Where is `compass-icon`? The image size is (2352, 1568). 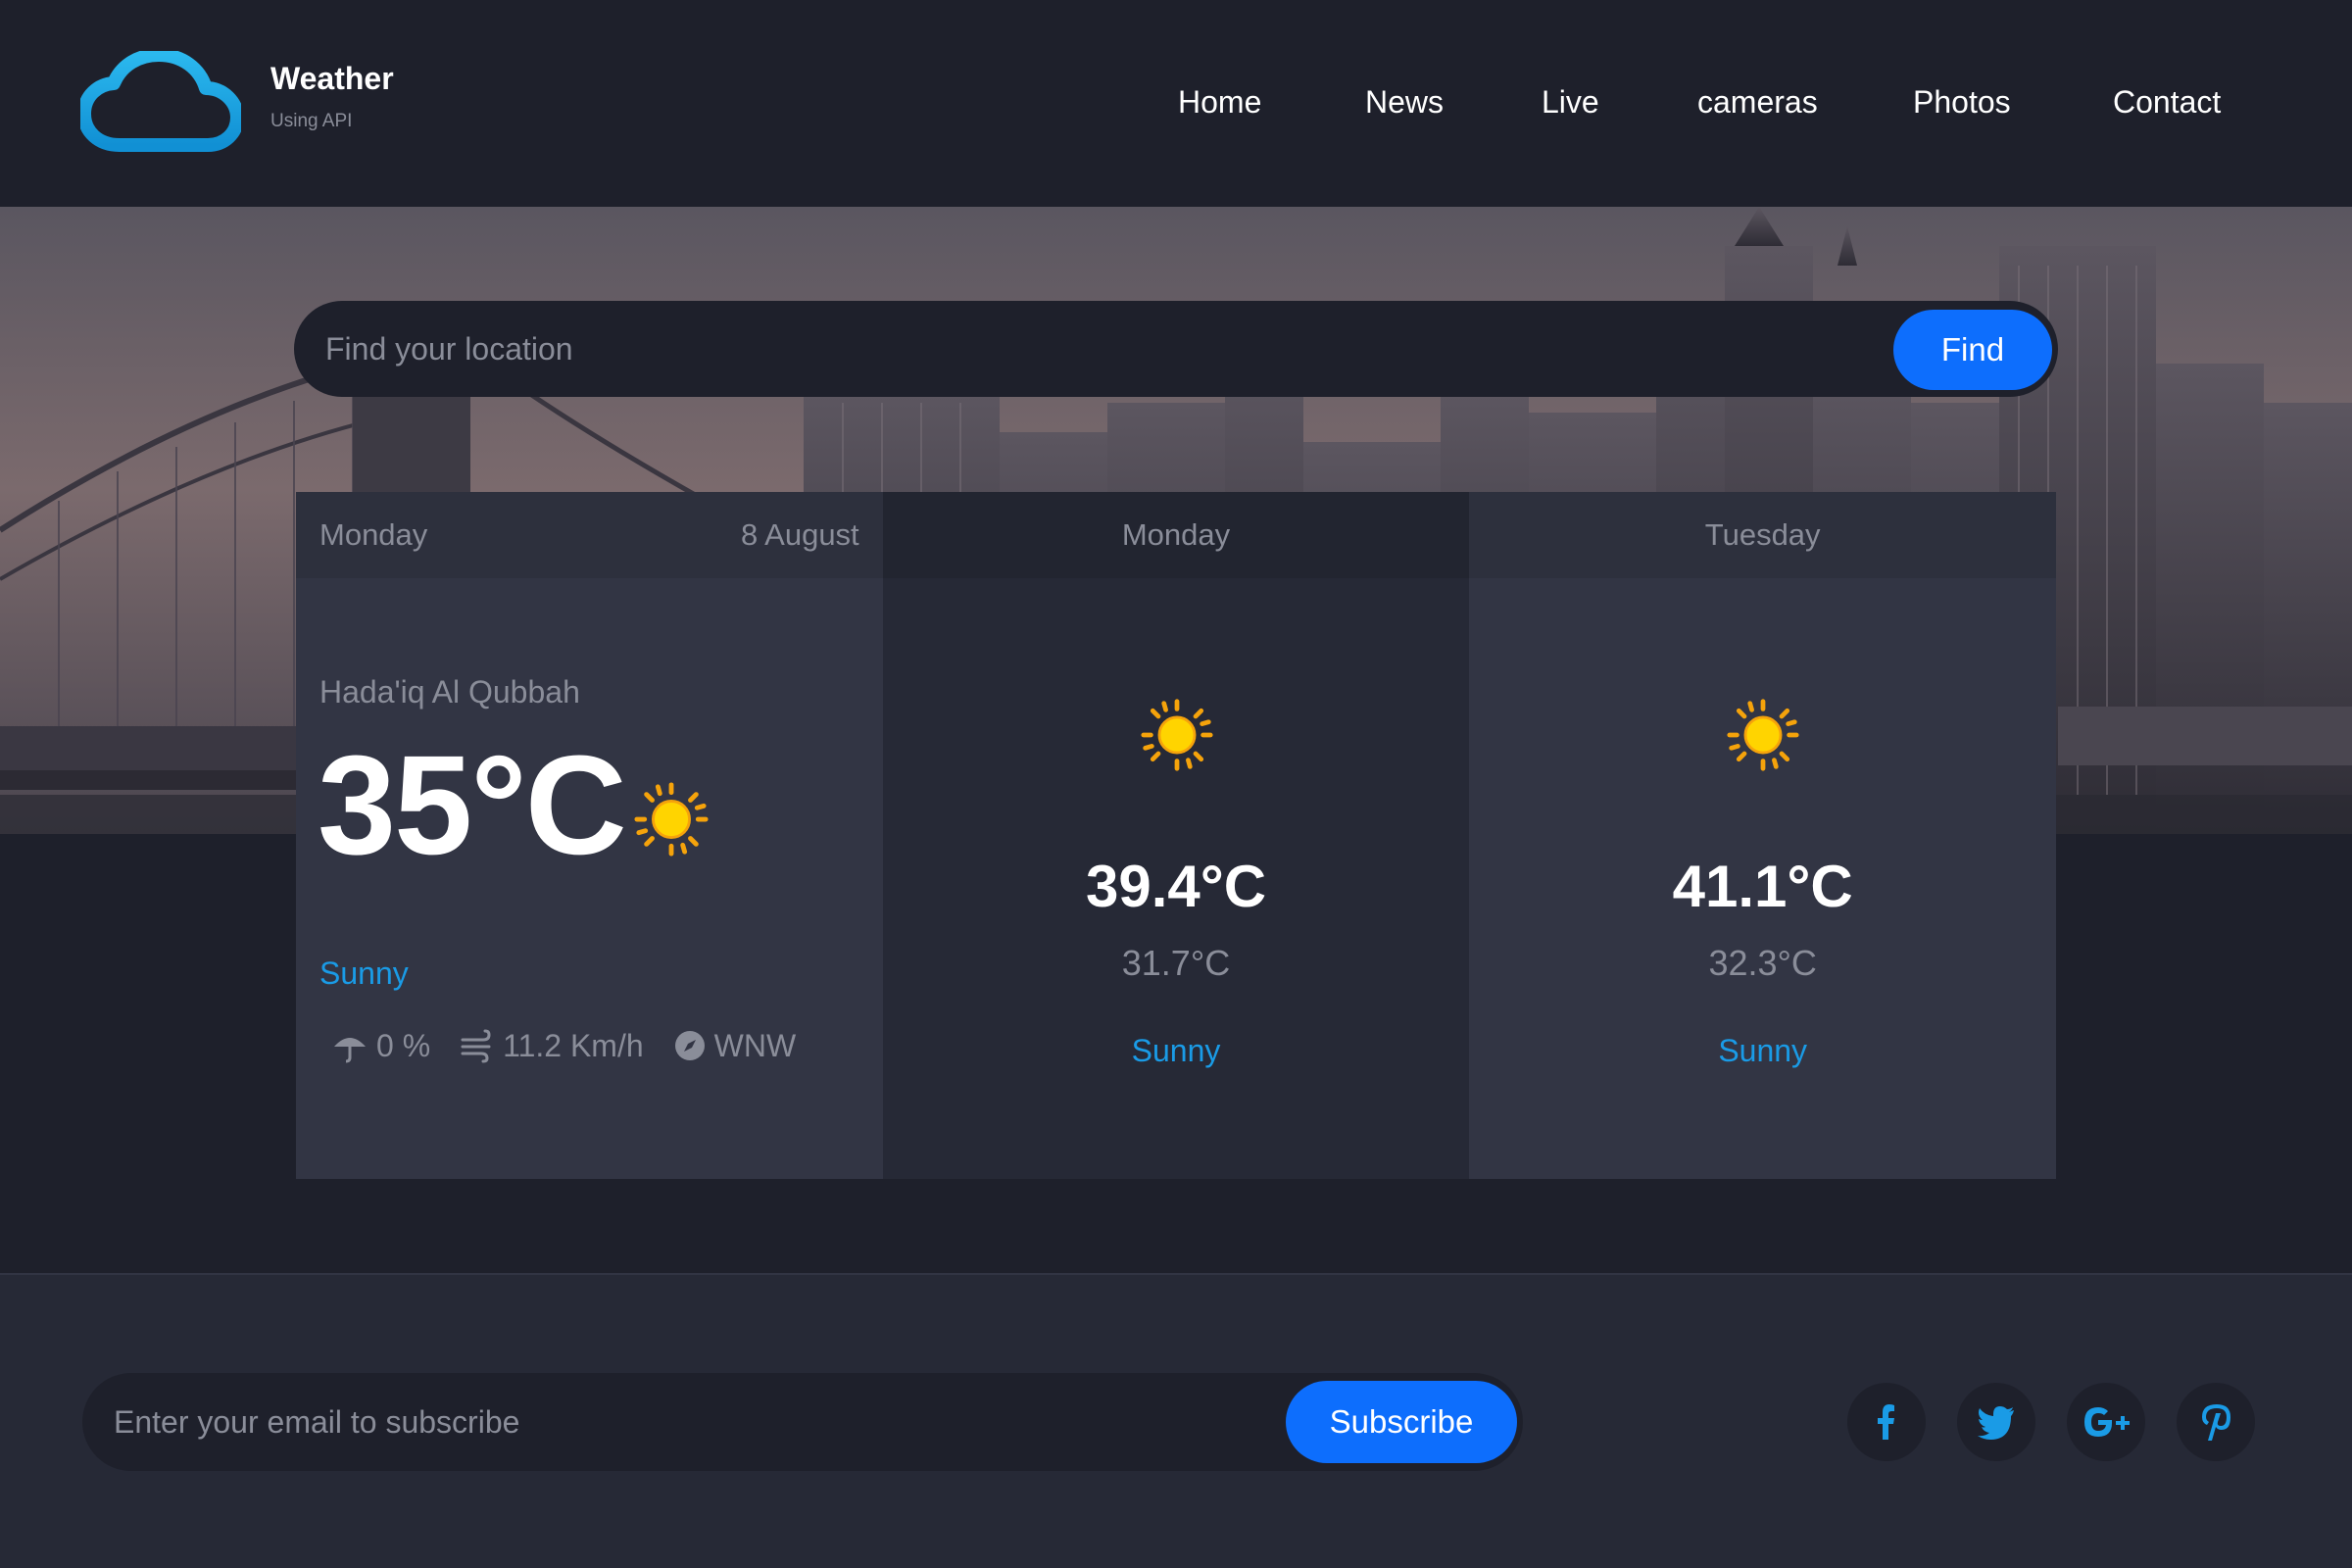
compass-icon is located at coordinates (689, 1045).